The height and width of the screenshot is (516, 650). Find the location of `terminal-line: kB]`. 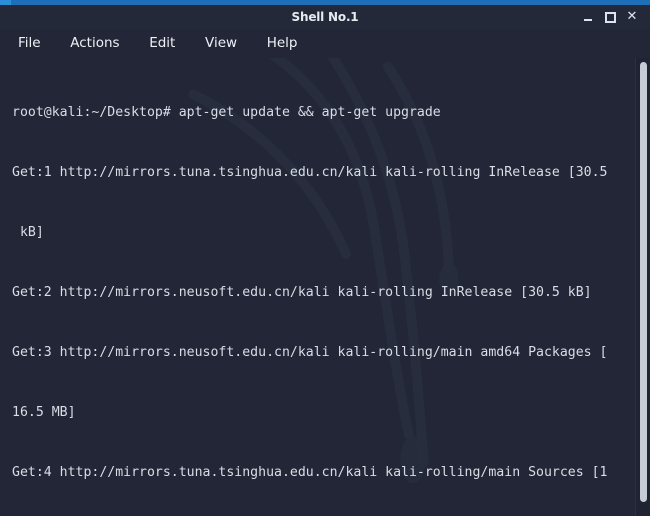

terminal-line: kB] is located at coordinates (28, 232).